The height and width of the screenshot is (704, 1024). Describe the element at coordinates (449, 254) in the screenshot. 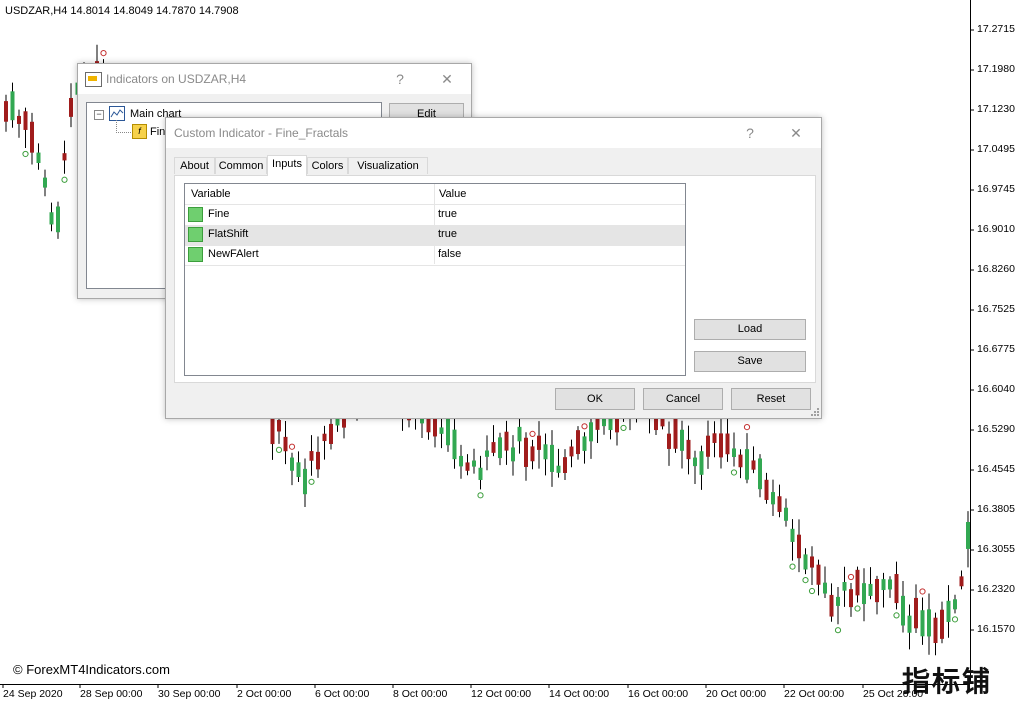

I see `param-value: false` at that location.